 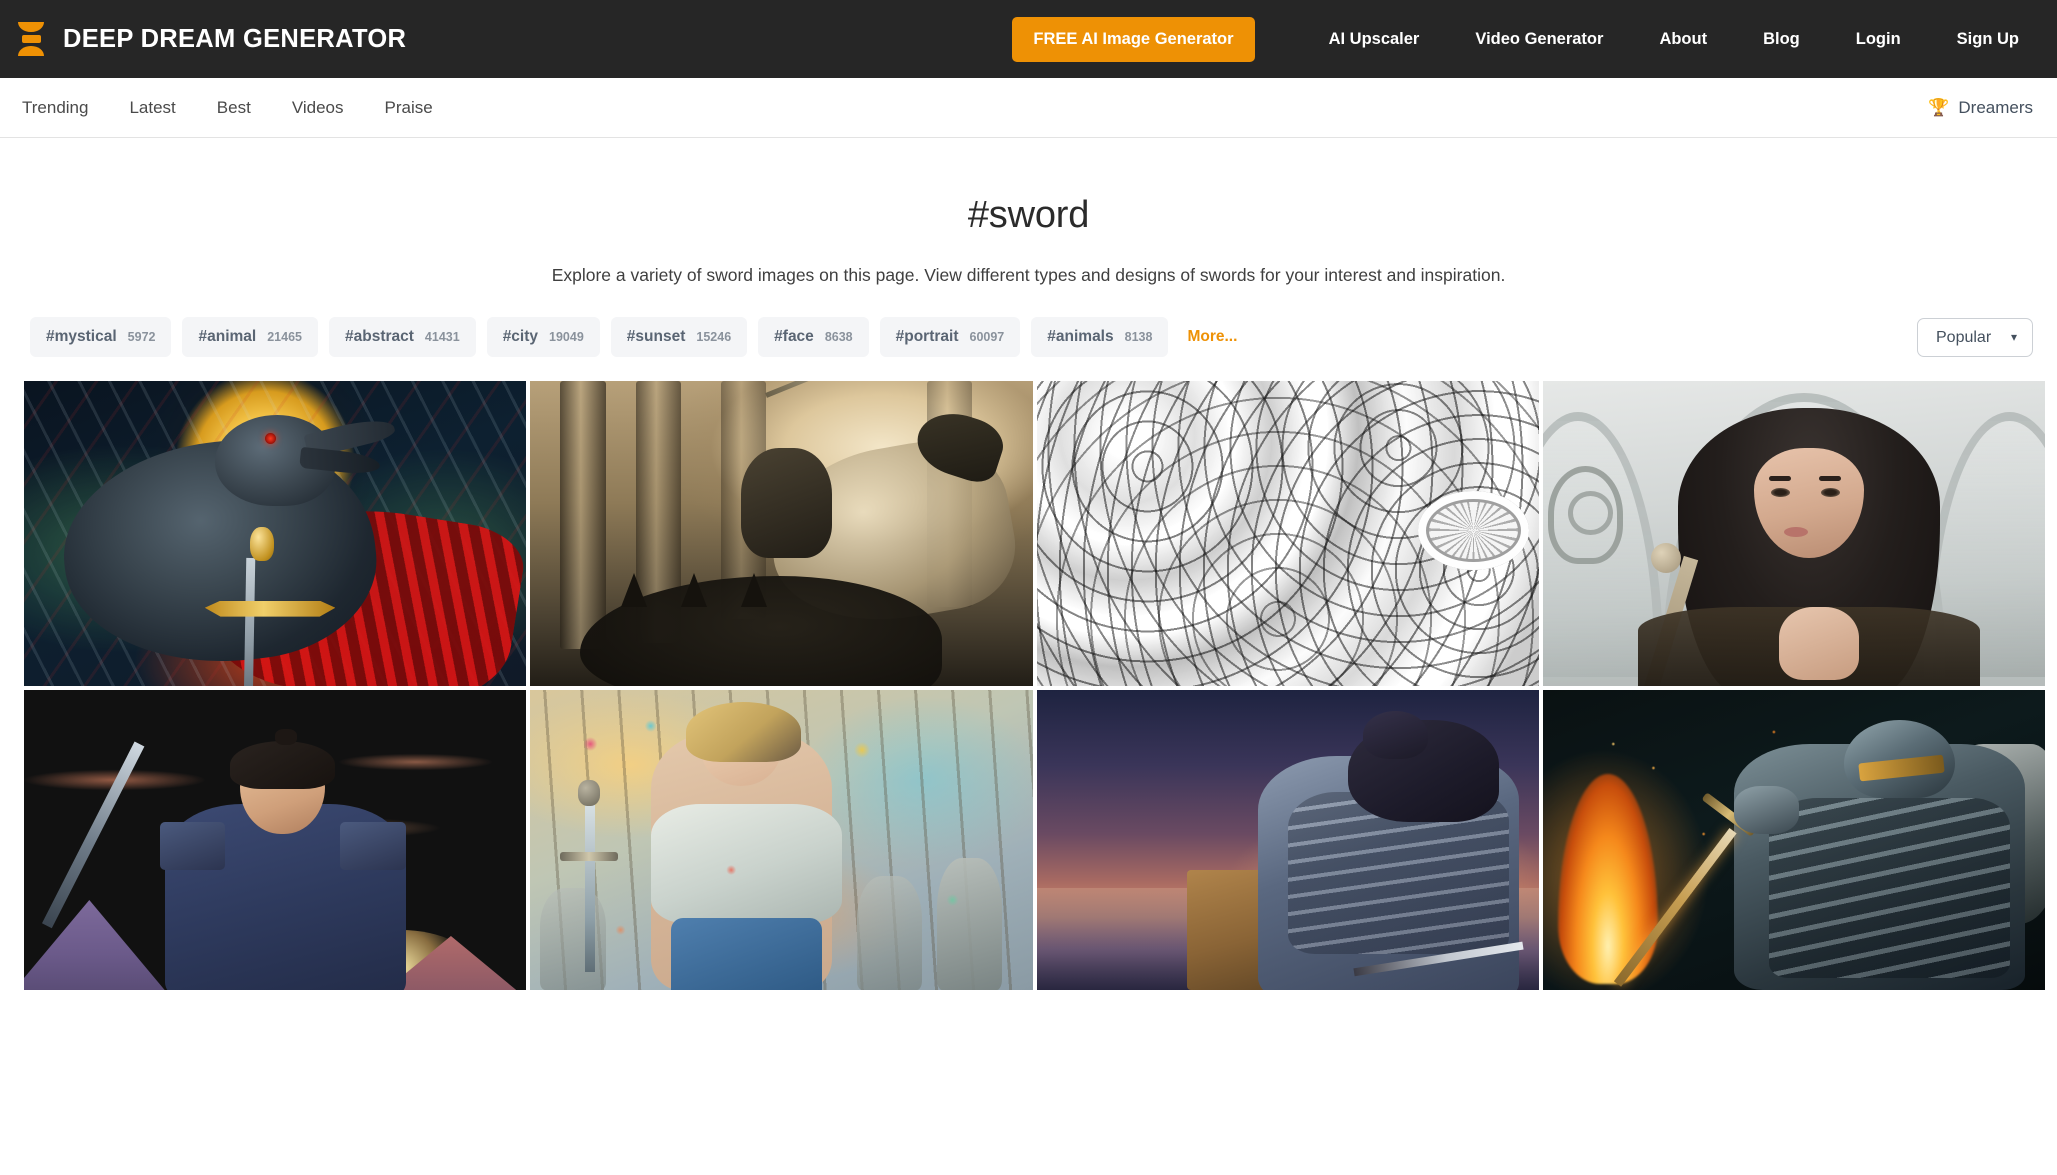 I want to click on sort-select: Popular Newest Best, so click(x=1975, y=337).